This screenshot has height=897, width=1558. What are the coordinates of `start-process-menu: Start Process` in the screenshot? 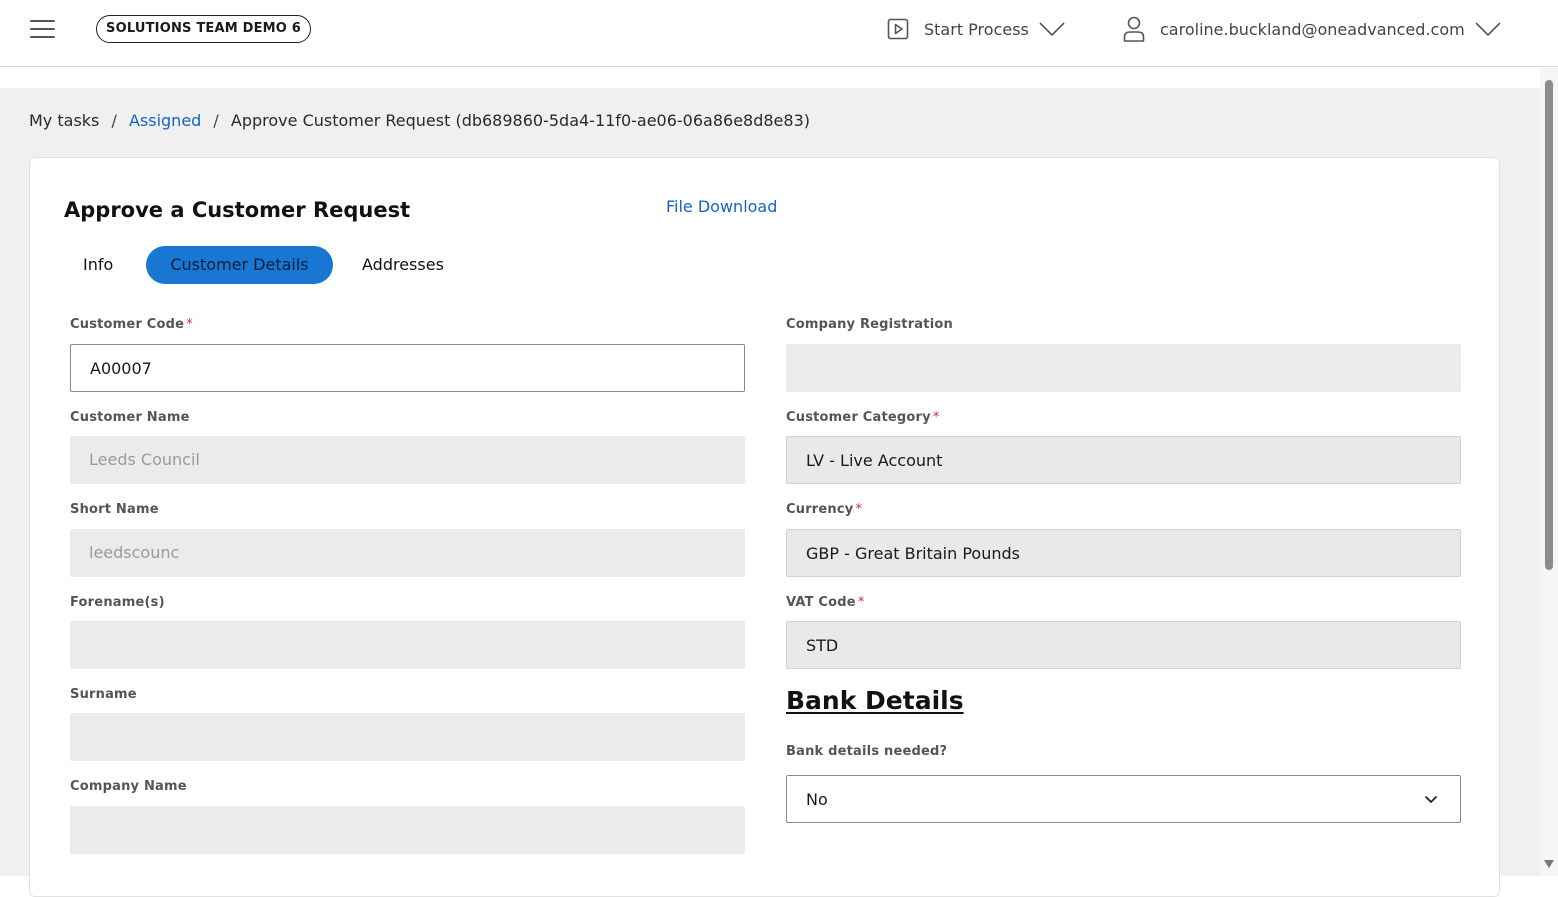 It's located at (975, 29).